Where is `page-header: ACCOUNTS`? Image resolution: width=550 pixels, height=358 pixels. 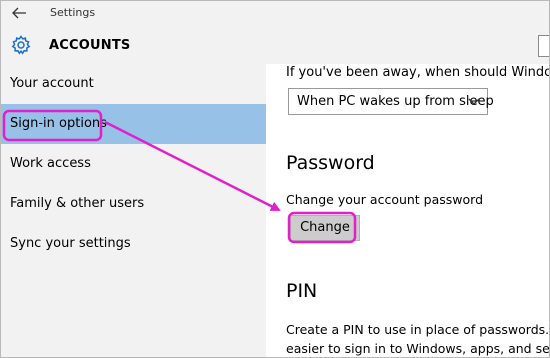 page-header: ACCOUNTS is located at coordinates (275, 45).